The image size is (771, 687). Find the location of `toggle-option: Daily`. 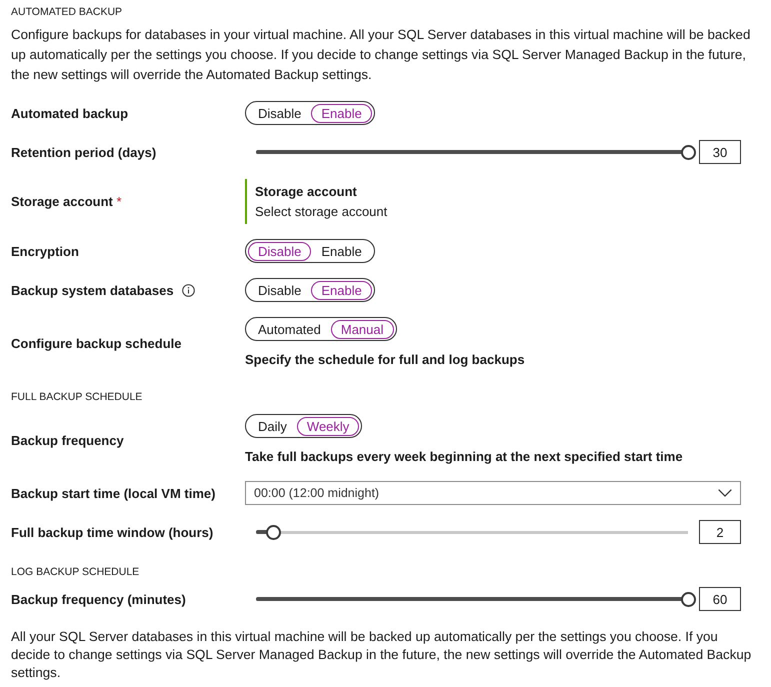

toggle-option: Daily is located at coordinates (272, 426).